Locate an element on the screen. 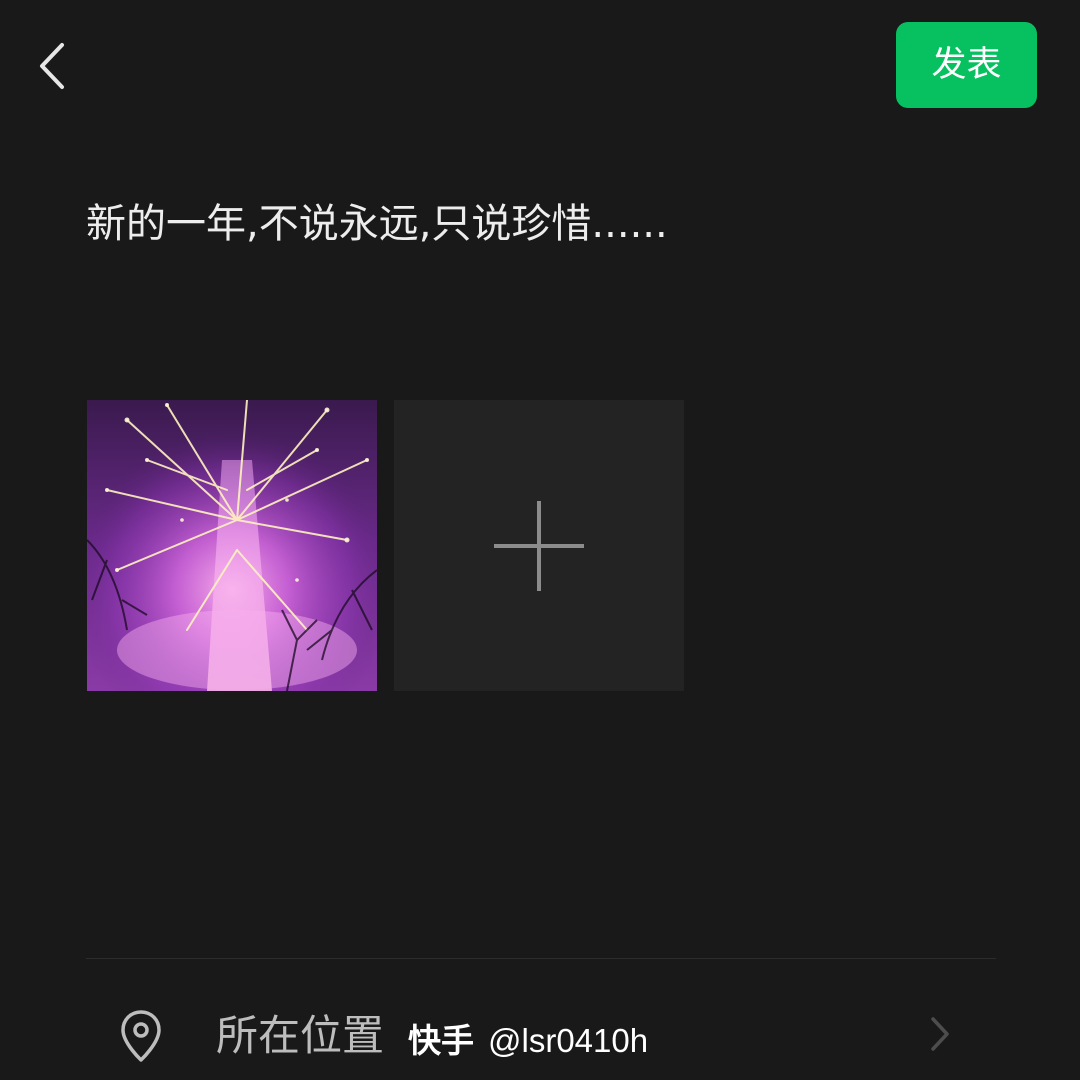 The height and width of the screenshot is (1080, 1080). chevron-left-icon is located at coordinates (52, 66).